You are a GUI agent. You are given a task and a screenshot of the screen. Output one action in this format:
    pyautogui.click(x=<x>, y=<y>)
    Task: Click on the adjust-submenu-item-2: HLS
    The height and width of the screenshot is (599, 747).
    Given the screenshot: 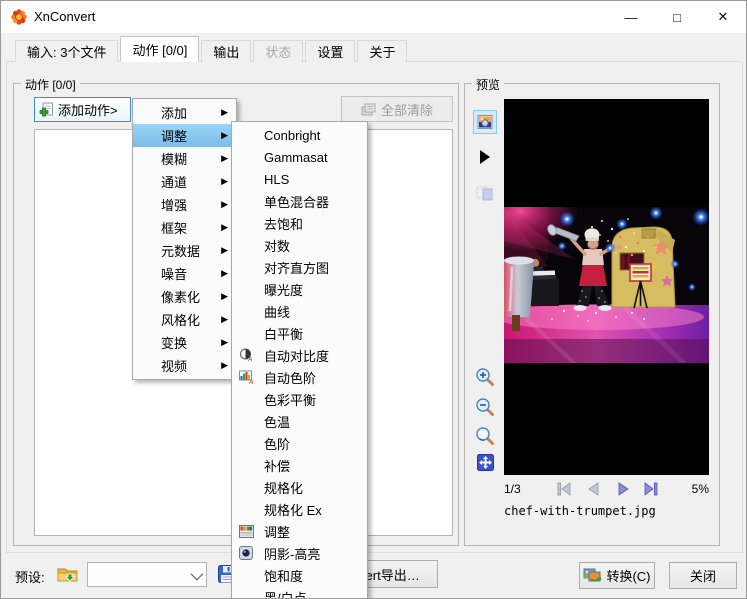 What is the action you would take?
    pyautogui.click(x=299, y=179)
    